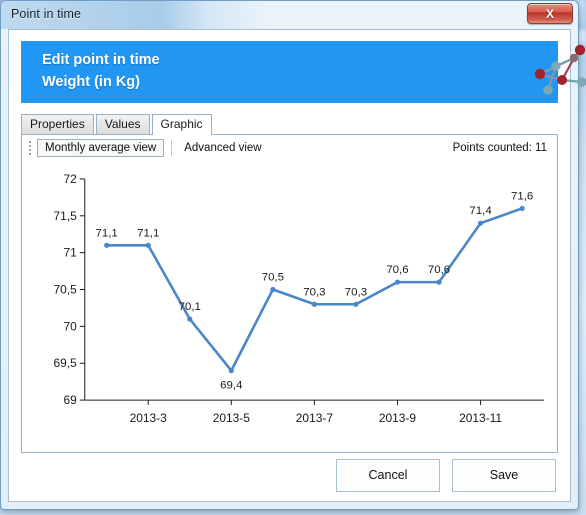  What do you see at coordinates (149, 418) in the screenshot?
I see `svg-text: 2013-3` at bounding box center [149, 418].